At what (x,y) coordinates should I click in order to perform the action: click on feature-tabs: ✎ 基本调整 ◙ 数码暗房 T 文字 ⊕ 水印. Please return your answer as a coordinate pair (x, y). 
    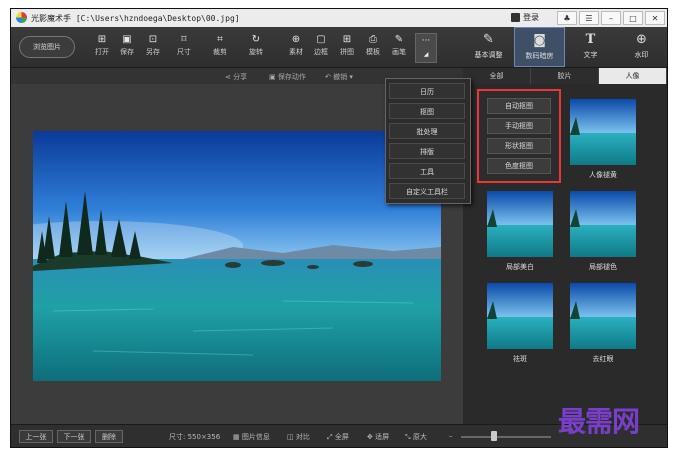
    Looking at the image, I should click on (565, 47).